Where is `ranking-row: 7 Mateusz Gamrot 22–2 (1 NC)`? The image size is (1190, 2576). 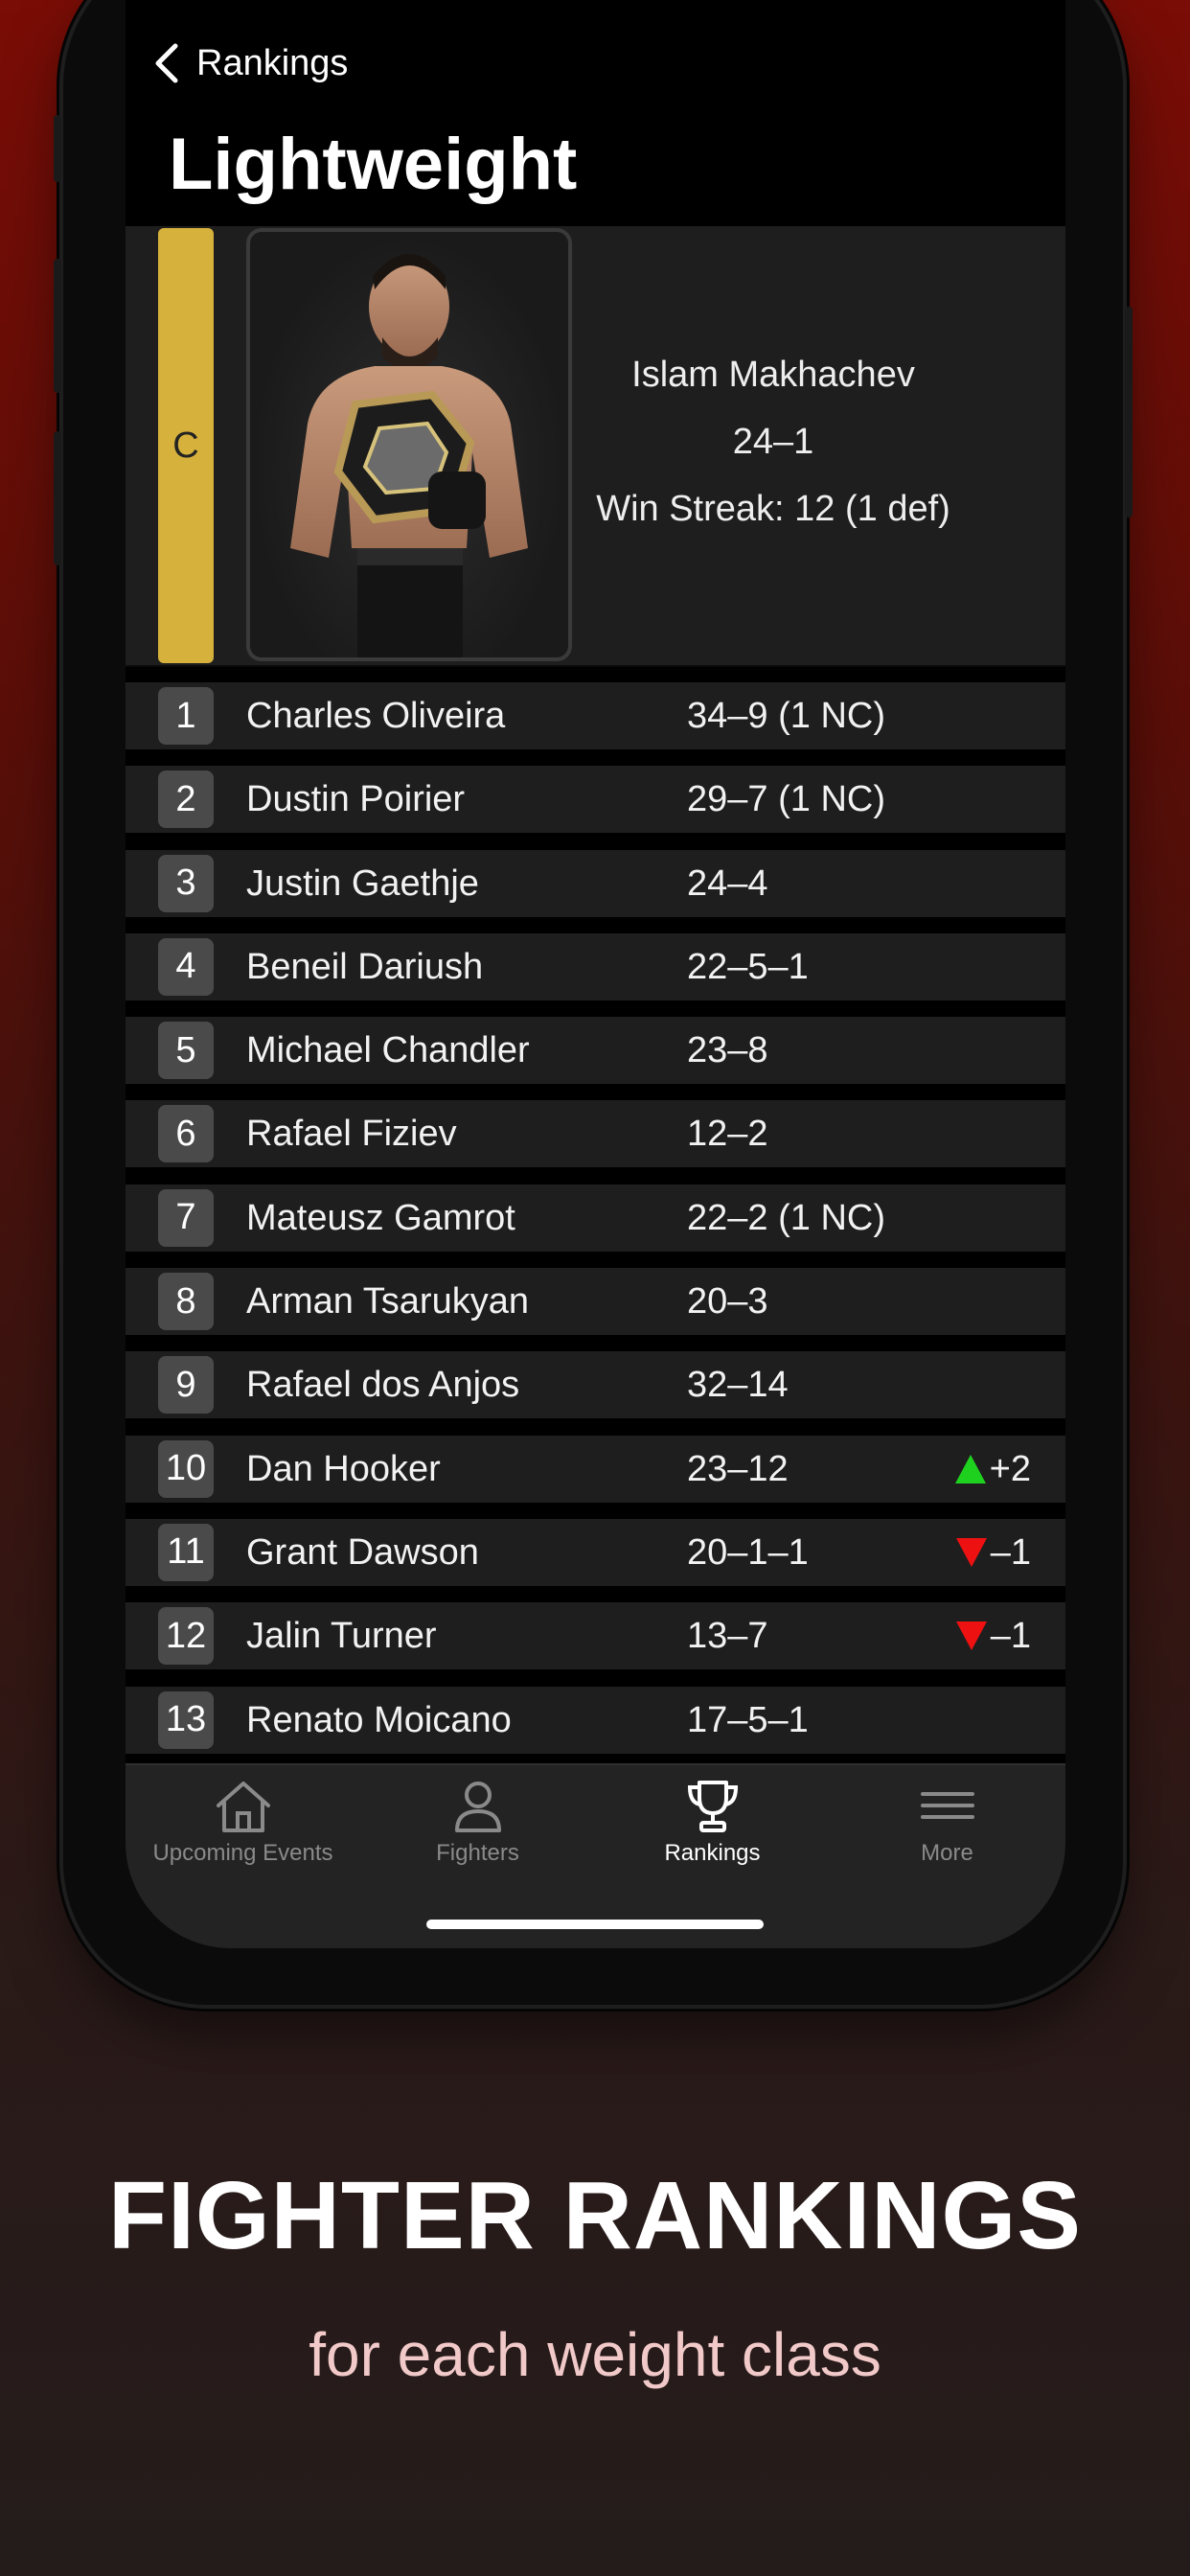 ranking-row: 7 Mateusz Gamrot 22–2 (1 NC) is located at coordinates (595, 1218).